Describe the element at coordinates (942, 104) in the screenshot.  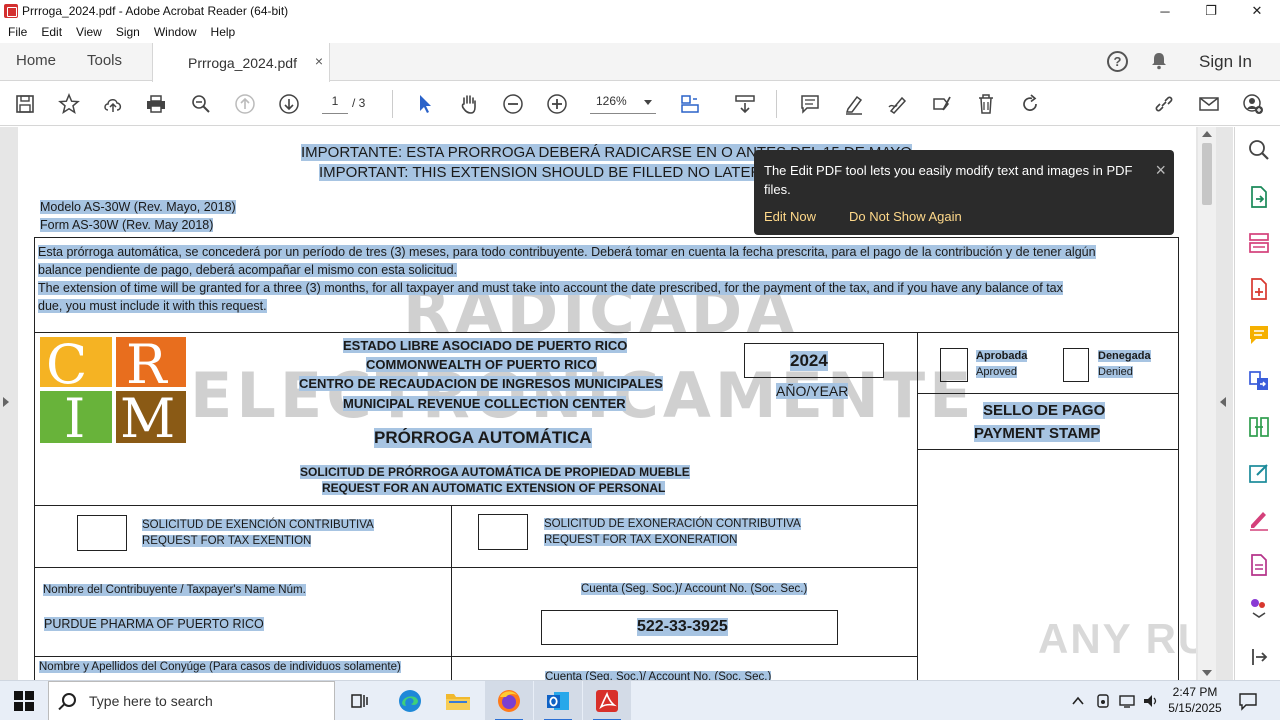
I see `fill-sign-icon` at that location.